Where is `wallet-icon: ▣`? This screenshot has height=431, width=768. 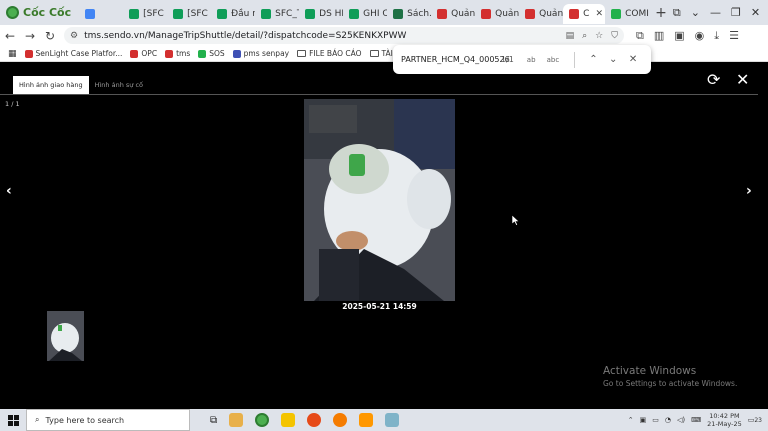
wallet-icon: ▣ is located at coordinates (679, 36).